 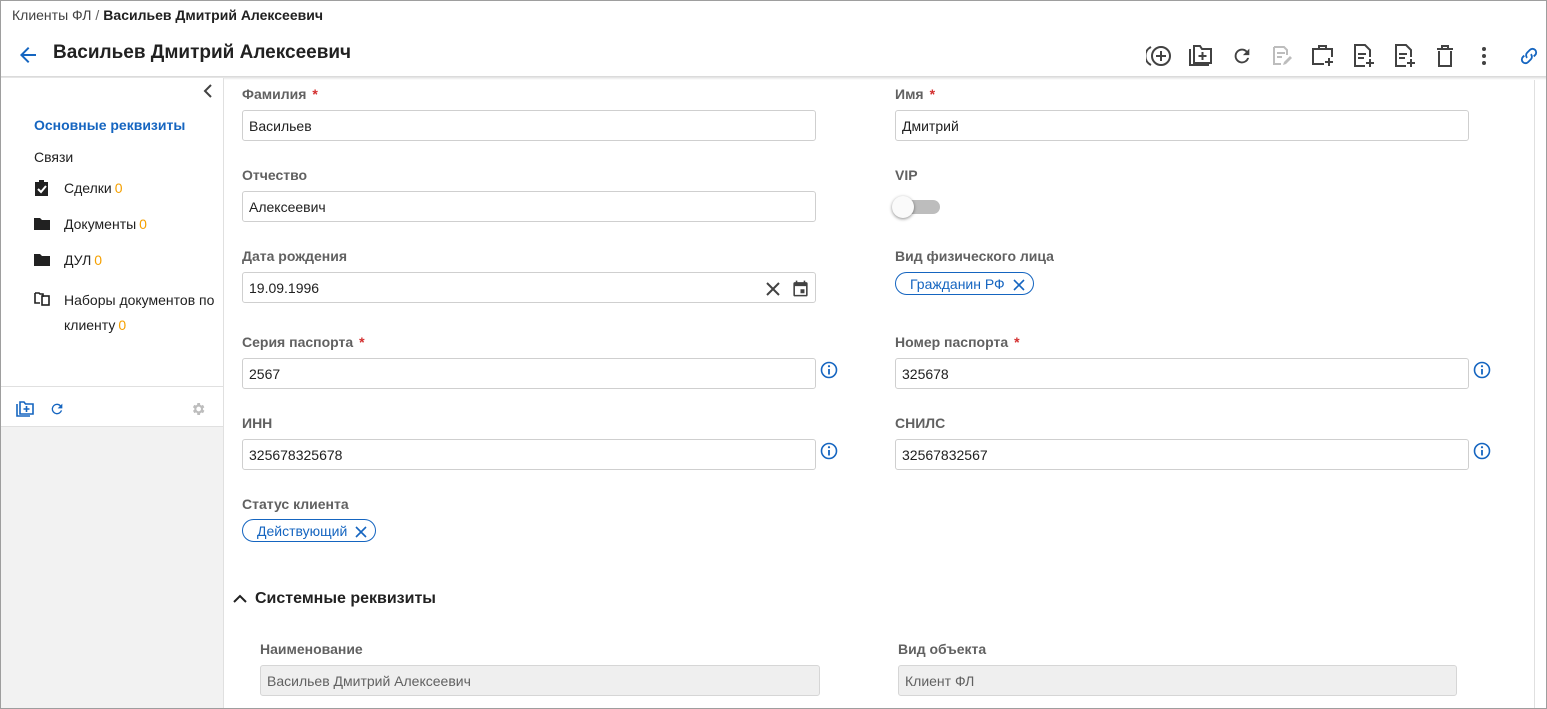 What do you see at coordinates (1323, 56) in the screenshot?
I see `add-briefcase-icon` at bounding box center [1323, 56].